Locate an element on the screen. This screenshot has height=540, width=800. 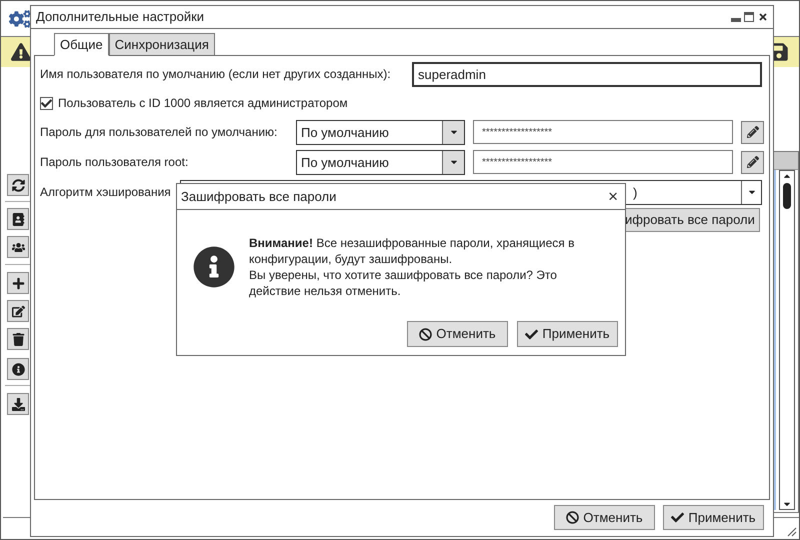
checkbox-label: Пользователь с ID 1000 является администратором is located at coordinates (203, 103).